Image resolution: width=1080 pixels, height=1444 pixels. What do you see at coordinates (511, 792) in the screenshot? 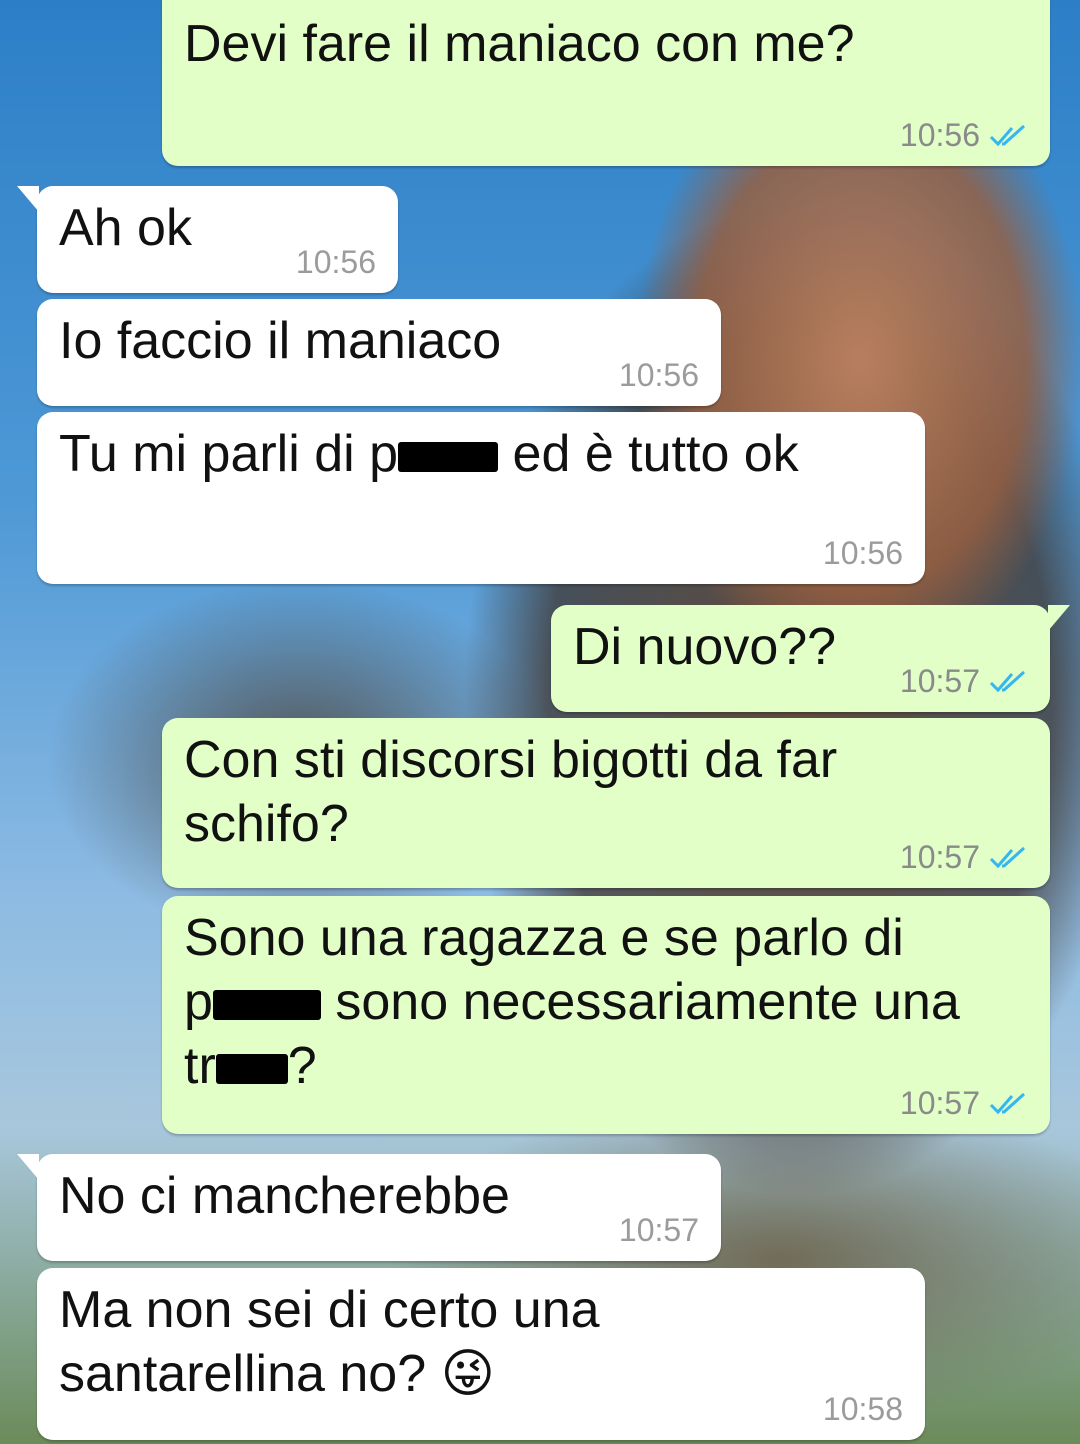
I see `message-text: Con sti discorsi bigotti da far schifo?` at bounding box center [511, 792].